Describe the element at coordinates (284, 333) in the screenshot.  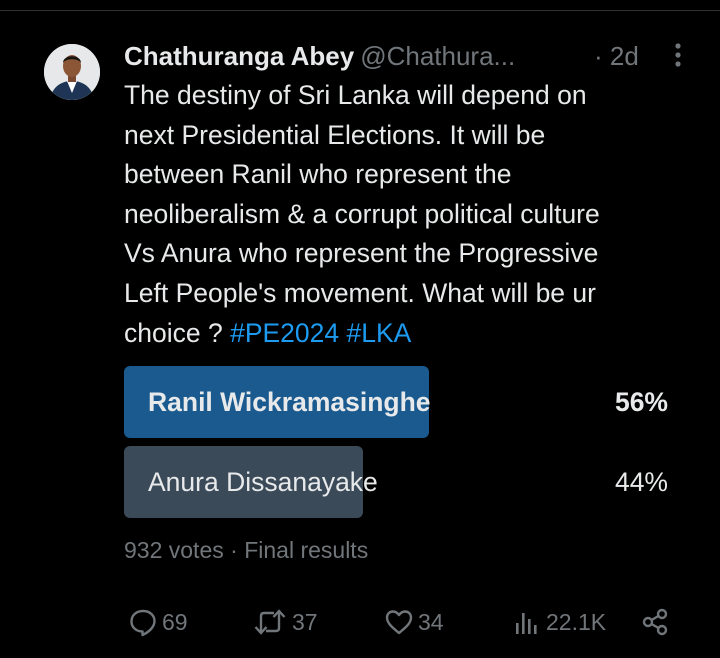
I see `hashtag-pe2024: #PE2024` at that location.